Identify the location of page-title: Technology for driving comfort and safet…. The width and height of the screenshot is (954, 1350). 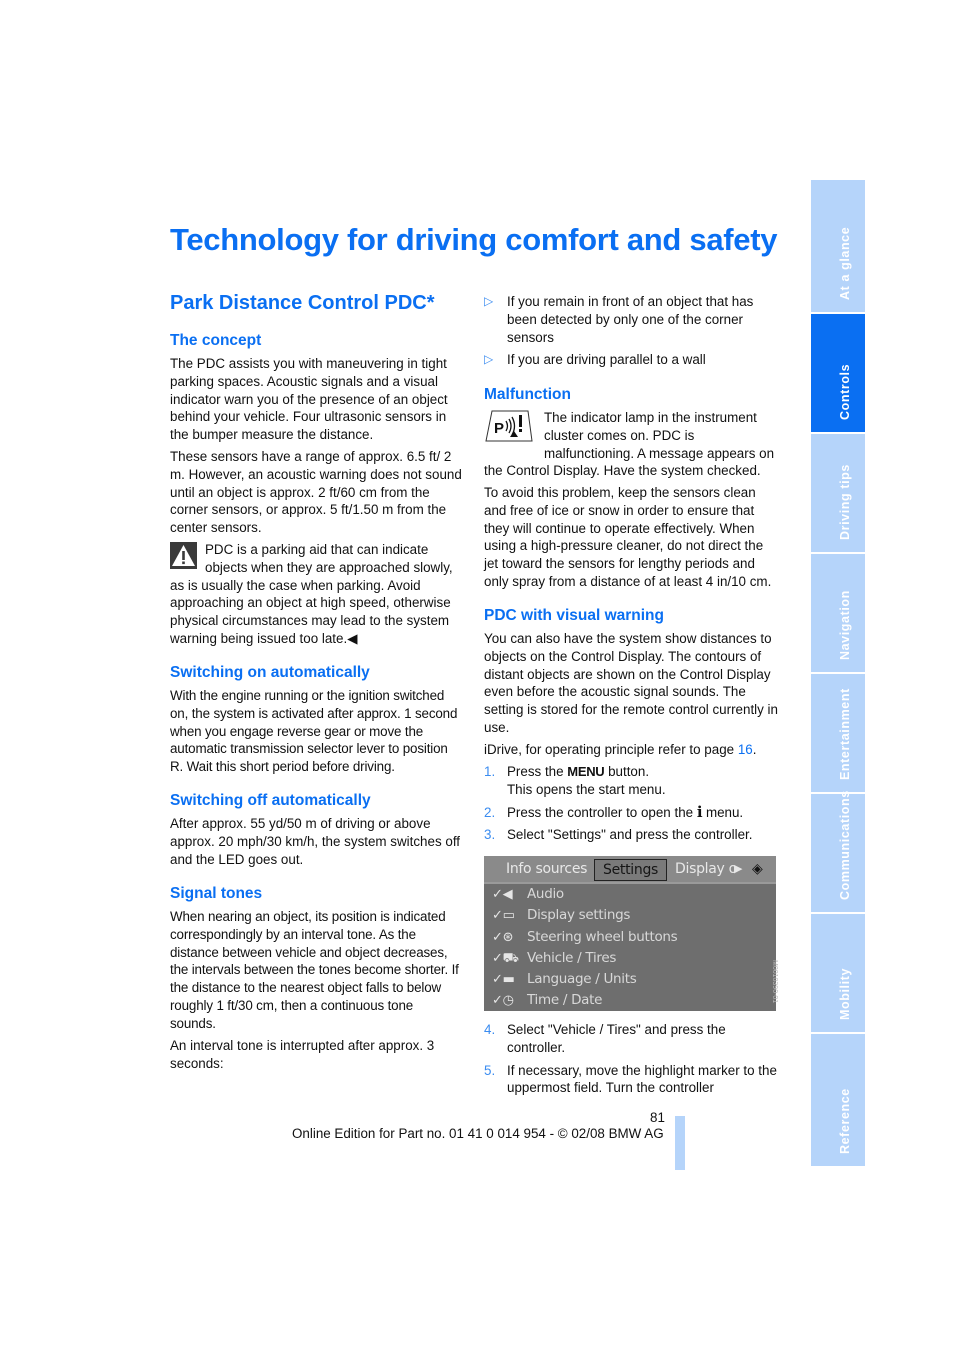
(474, 239).